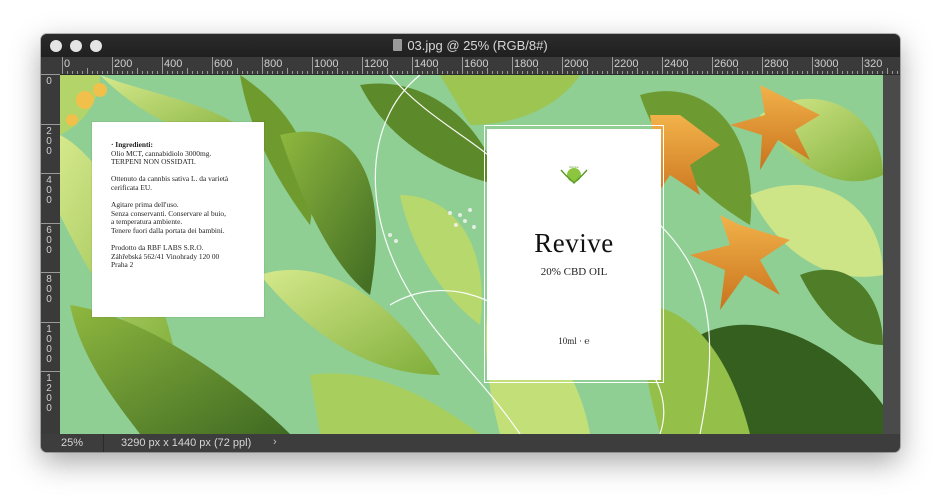 The height and width of the screenshot is (501, 942). Describe the element at coordinates (676, 64) in the screenshot. I see `ruler-h-label: 2400` at that location.